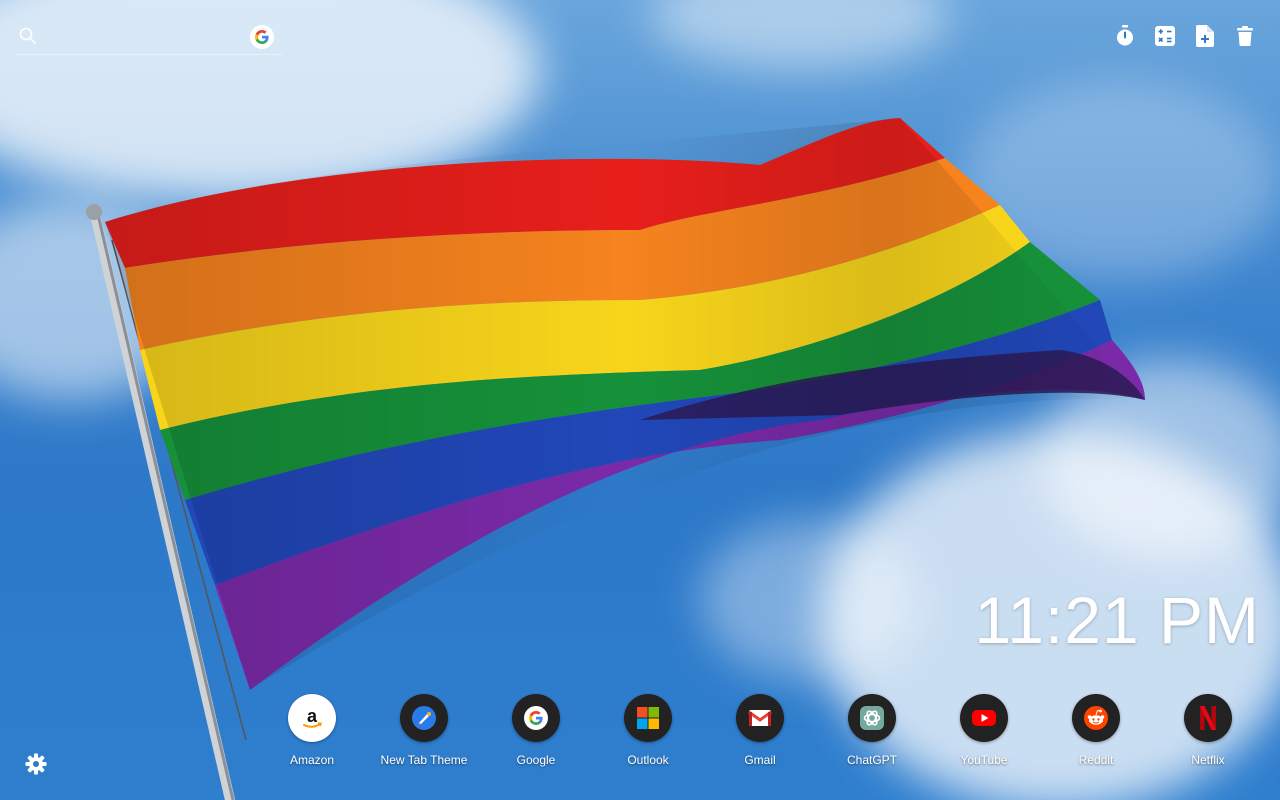 Image resolution: width=1280 pixels, height=800 pixels. I want to click on shortcut-label: Gmail, so click(760, 760).